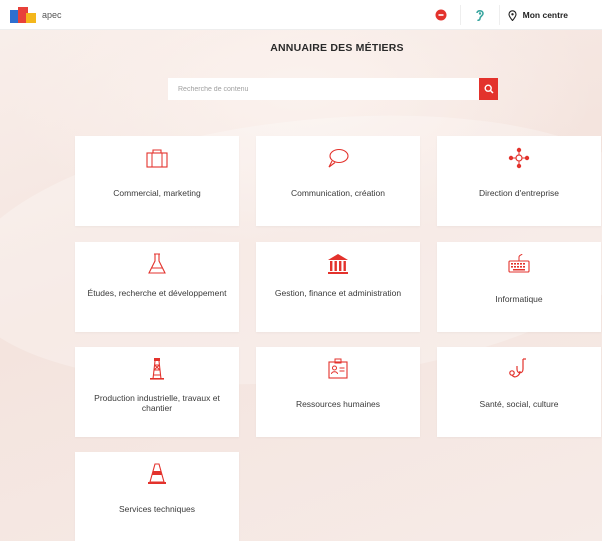 This screenshot has width=602, height=541. I want to click on category-label: Gestion, finance et administration, so click(338, 293).